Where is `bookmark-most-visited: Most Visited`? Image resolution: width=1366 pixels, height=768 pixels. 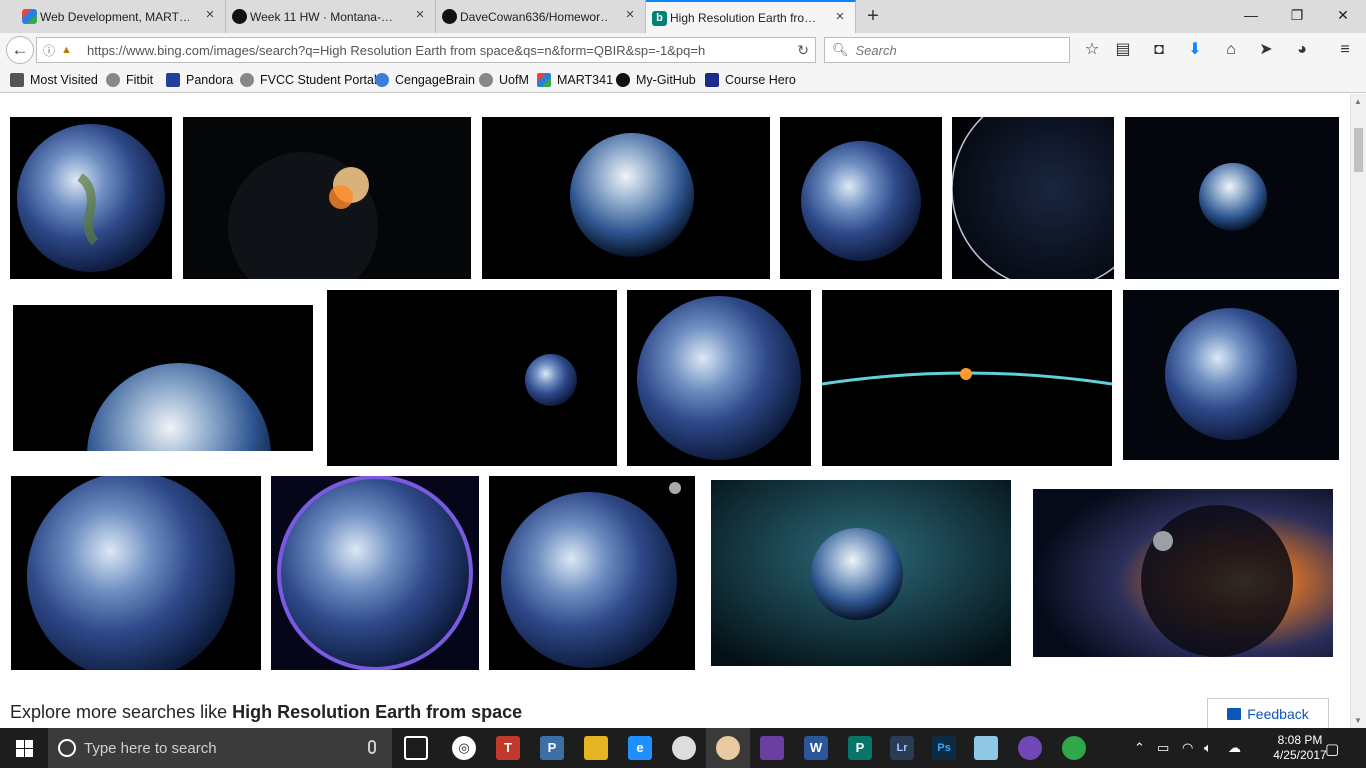
bookmark-most-visited: Most Visited is located at coordinates (54, 80).